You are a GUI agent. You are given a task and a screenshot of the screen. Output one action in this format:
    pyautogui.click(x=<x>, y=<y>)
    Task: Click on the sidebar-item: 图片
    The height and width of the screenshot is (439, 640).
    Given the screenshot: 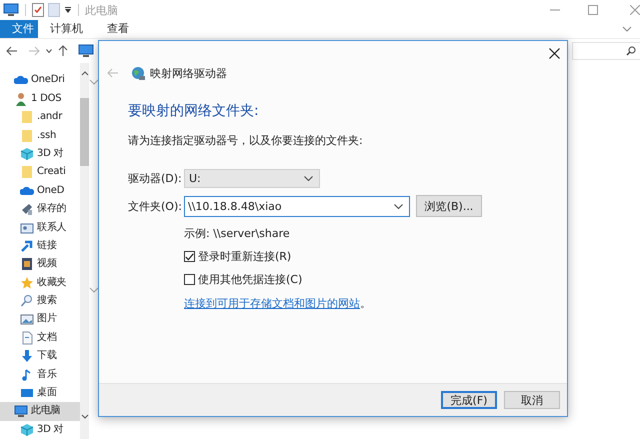 What is the action you would take?
    pyautogui.click(x=40, y=319)
    